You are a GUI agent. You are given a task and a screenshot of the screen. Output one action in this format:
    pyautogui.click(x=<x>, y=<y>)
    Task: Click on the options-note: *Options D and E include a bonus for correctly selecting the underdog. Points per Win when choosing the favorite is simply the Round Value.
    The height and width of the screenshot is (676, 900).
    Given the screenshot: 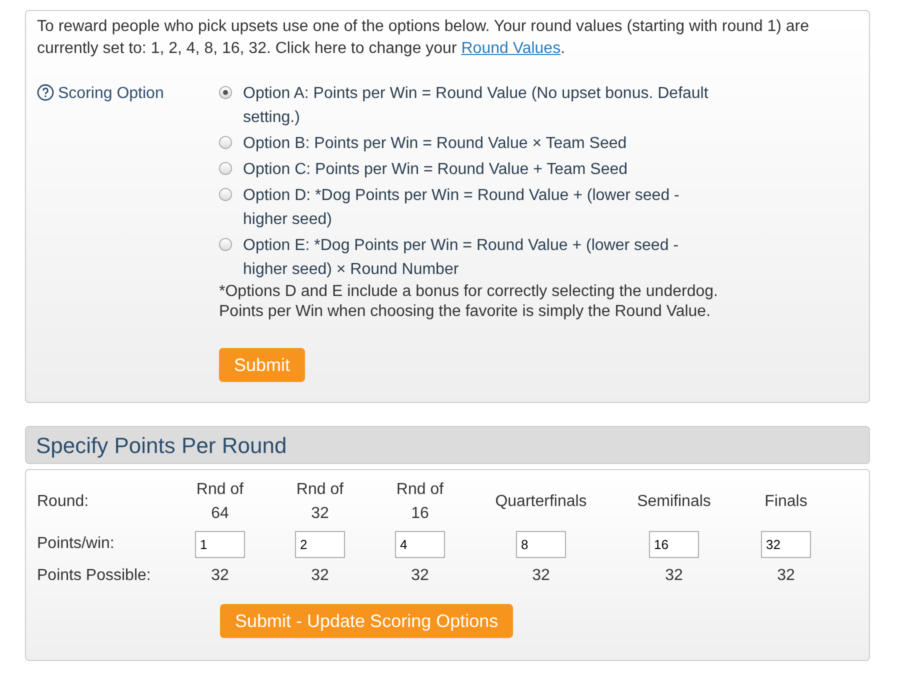 What is the action you would take?
    pyautogui.click(x=469, y=302)
    